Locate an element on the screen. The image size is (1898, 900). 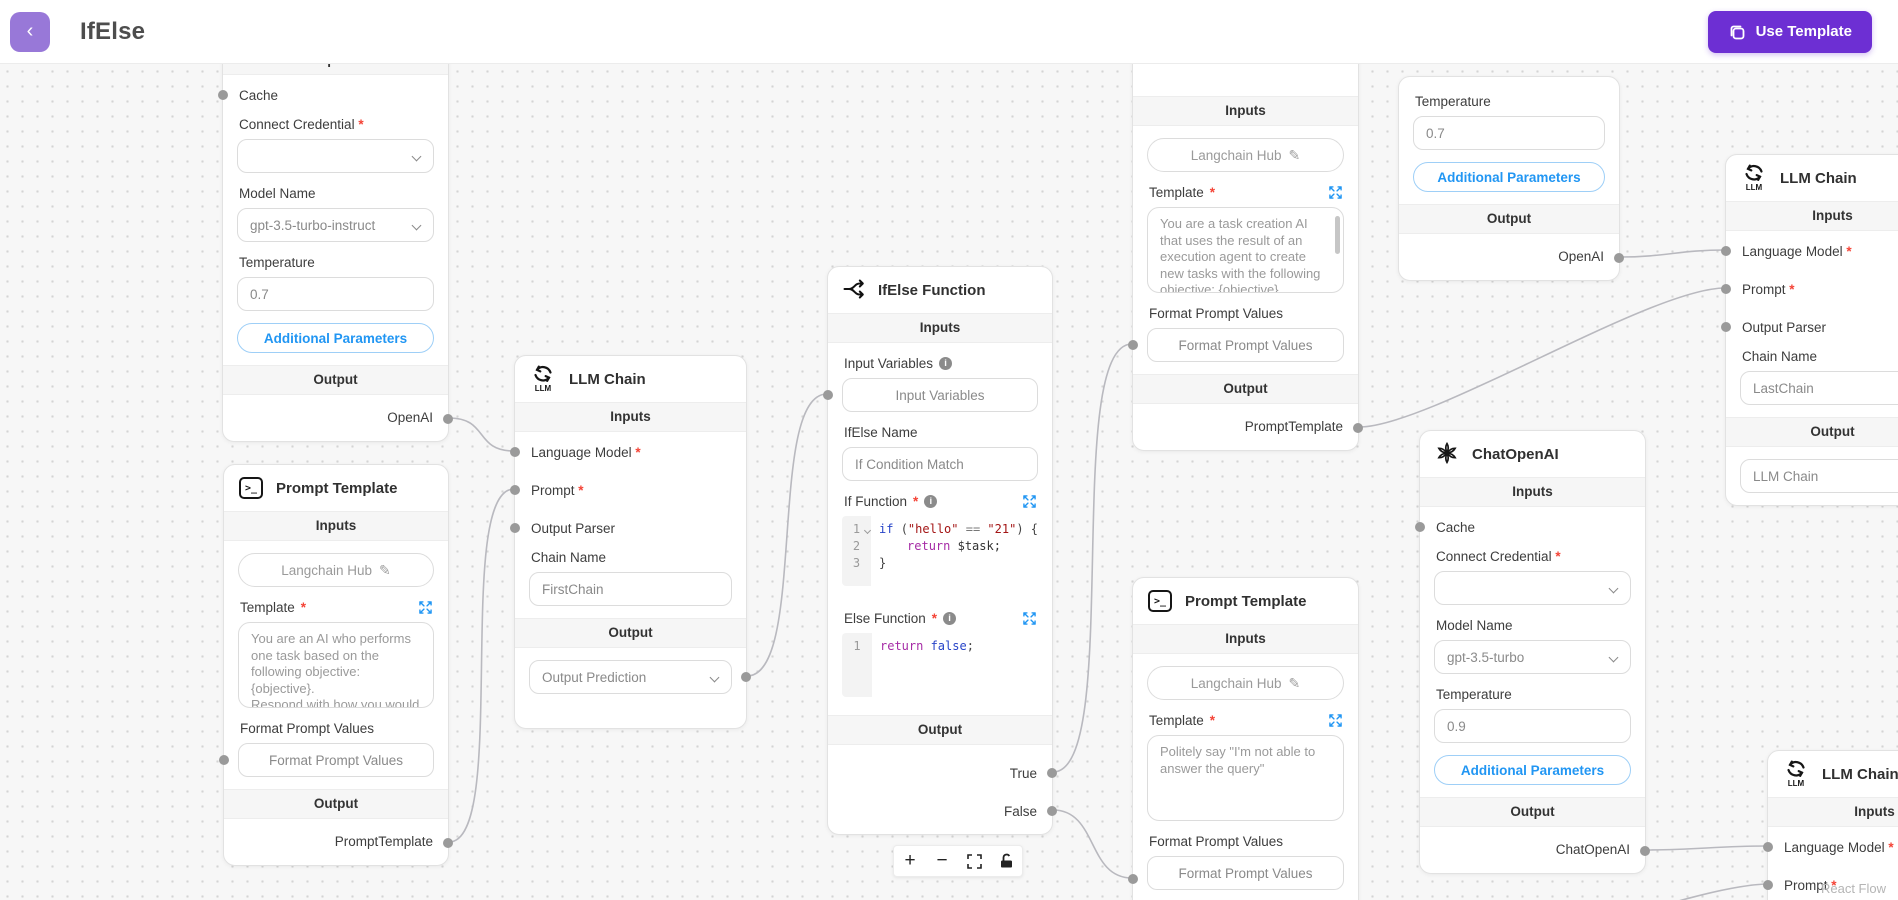
zoom-out-button: − is located at coordinates (942, 861).